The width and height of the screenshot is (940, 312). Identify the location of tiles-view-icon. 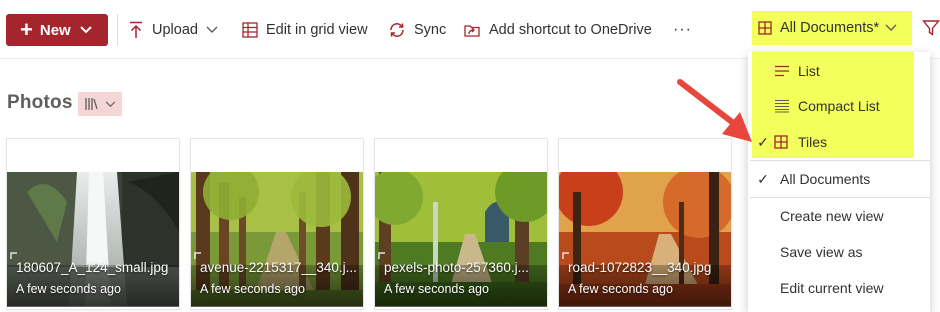
(765, 28).